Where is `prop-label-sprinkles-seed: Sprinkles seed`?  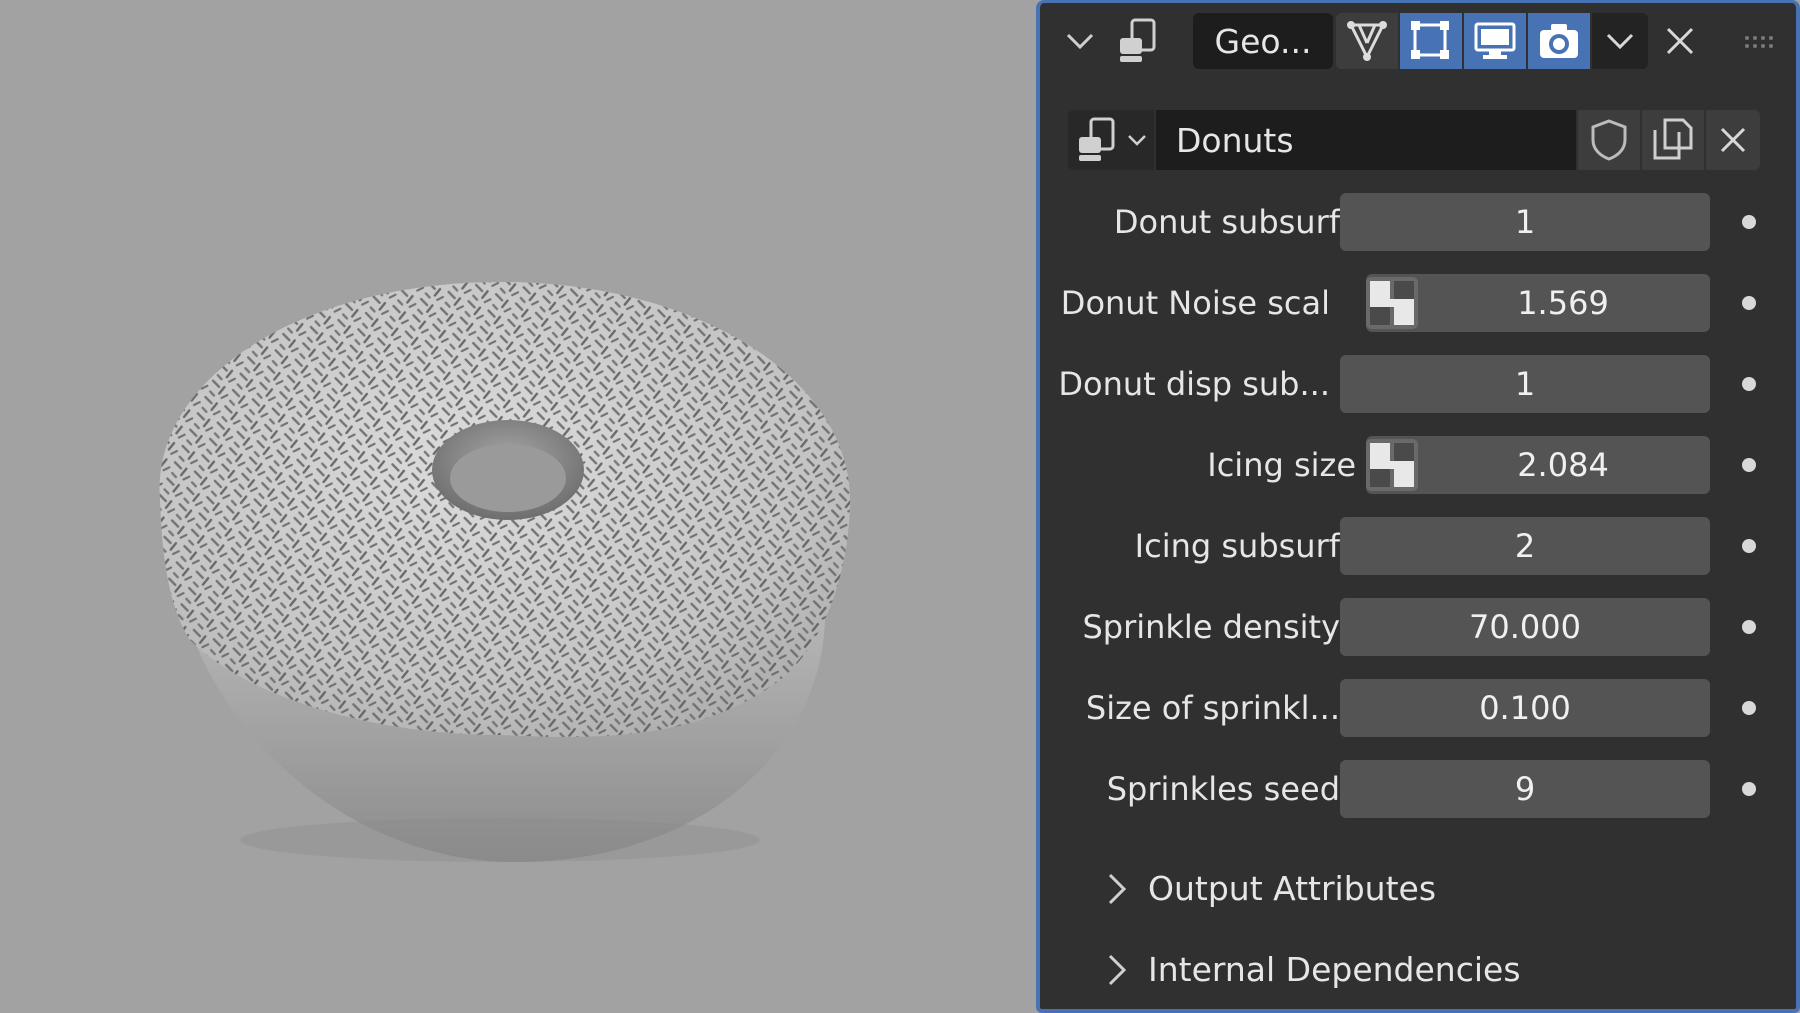
prop-label-sprinkles-seed: Sprinkles seed is located at coordinates (1223, 789).